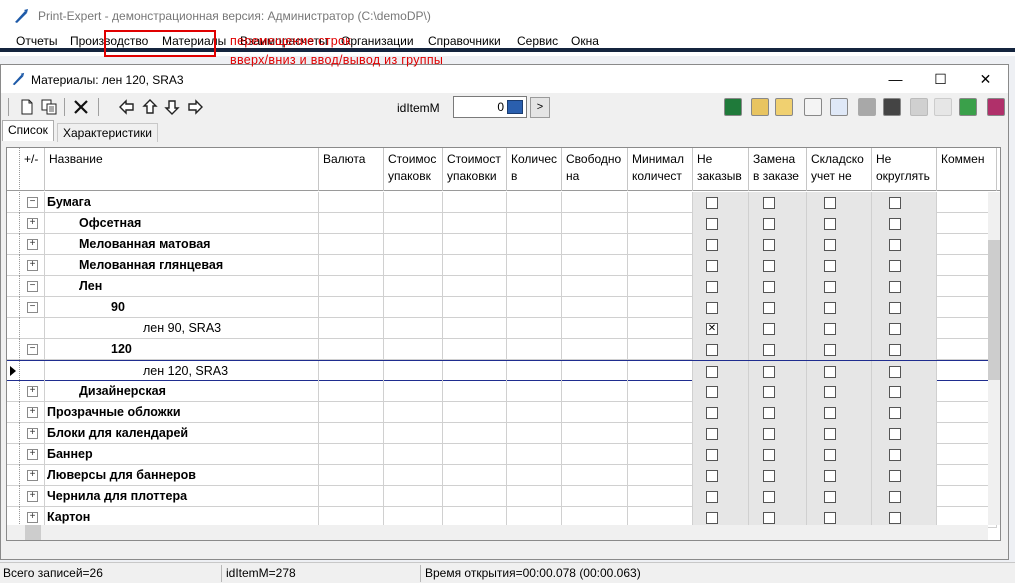 Image resolution: width=1015 pixels, height=583 pixels. I want to click on refresh-icon, so click(968, 107).